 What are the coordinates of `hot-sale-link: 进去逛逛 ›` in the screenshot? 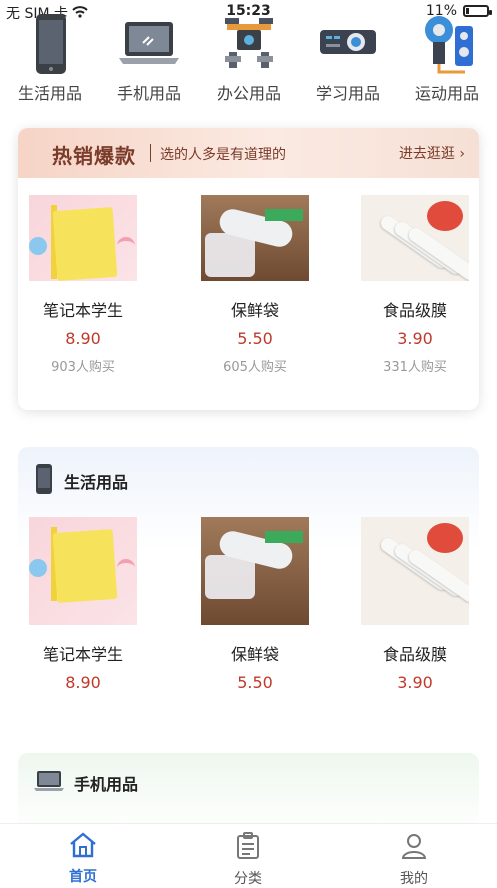 It's located at (432, 153).